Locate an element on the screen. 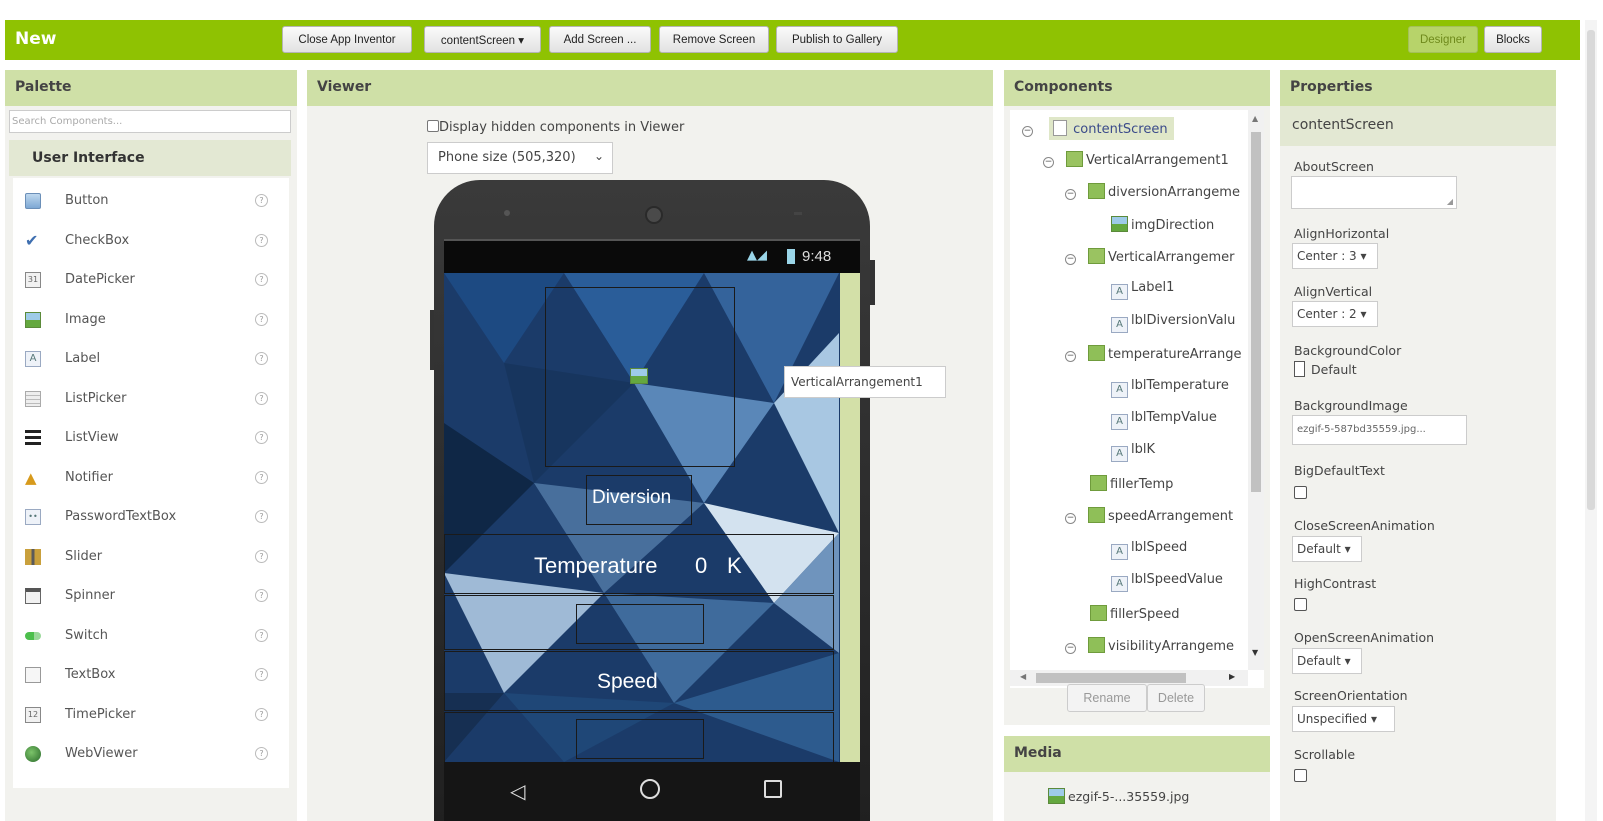  filler-temp is located at coordinates (639, 622).